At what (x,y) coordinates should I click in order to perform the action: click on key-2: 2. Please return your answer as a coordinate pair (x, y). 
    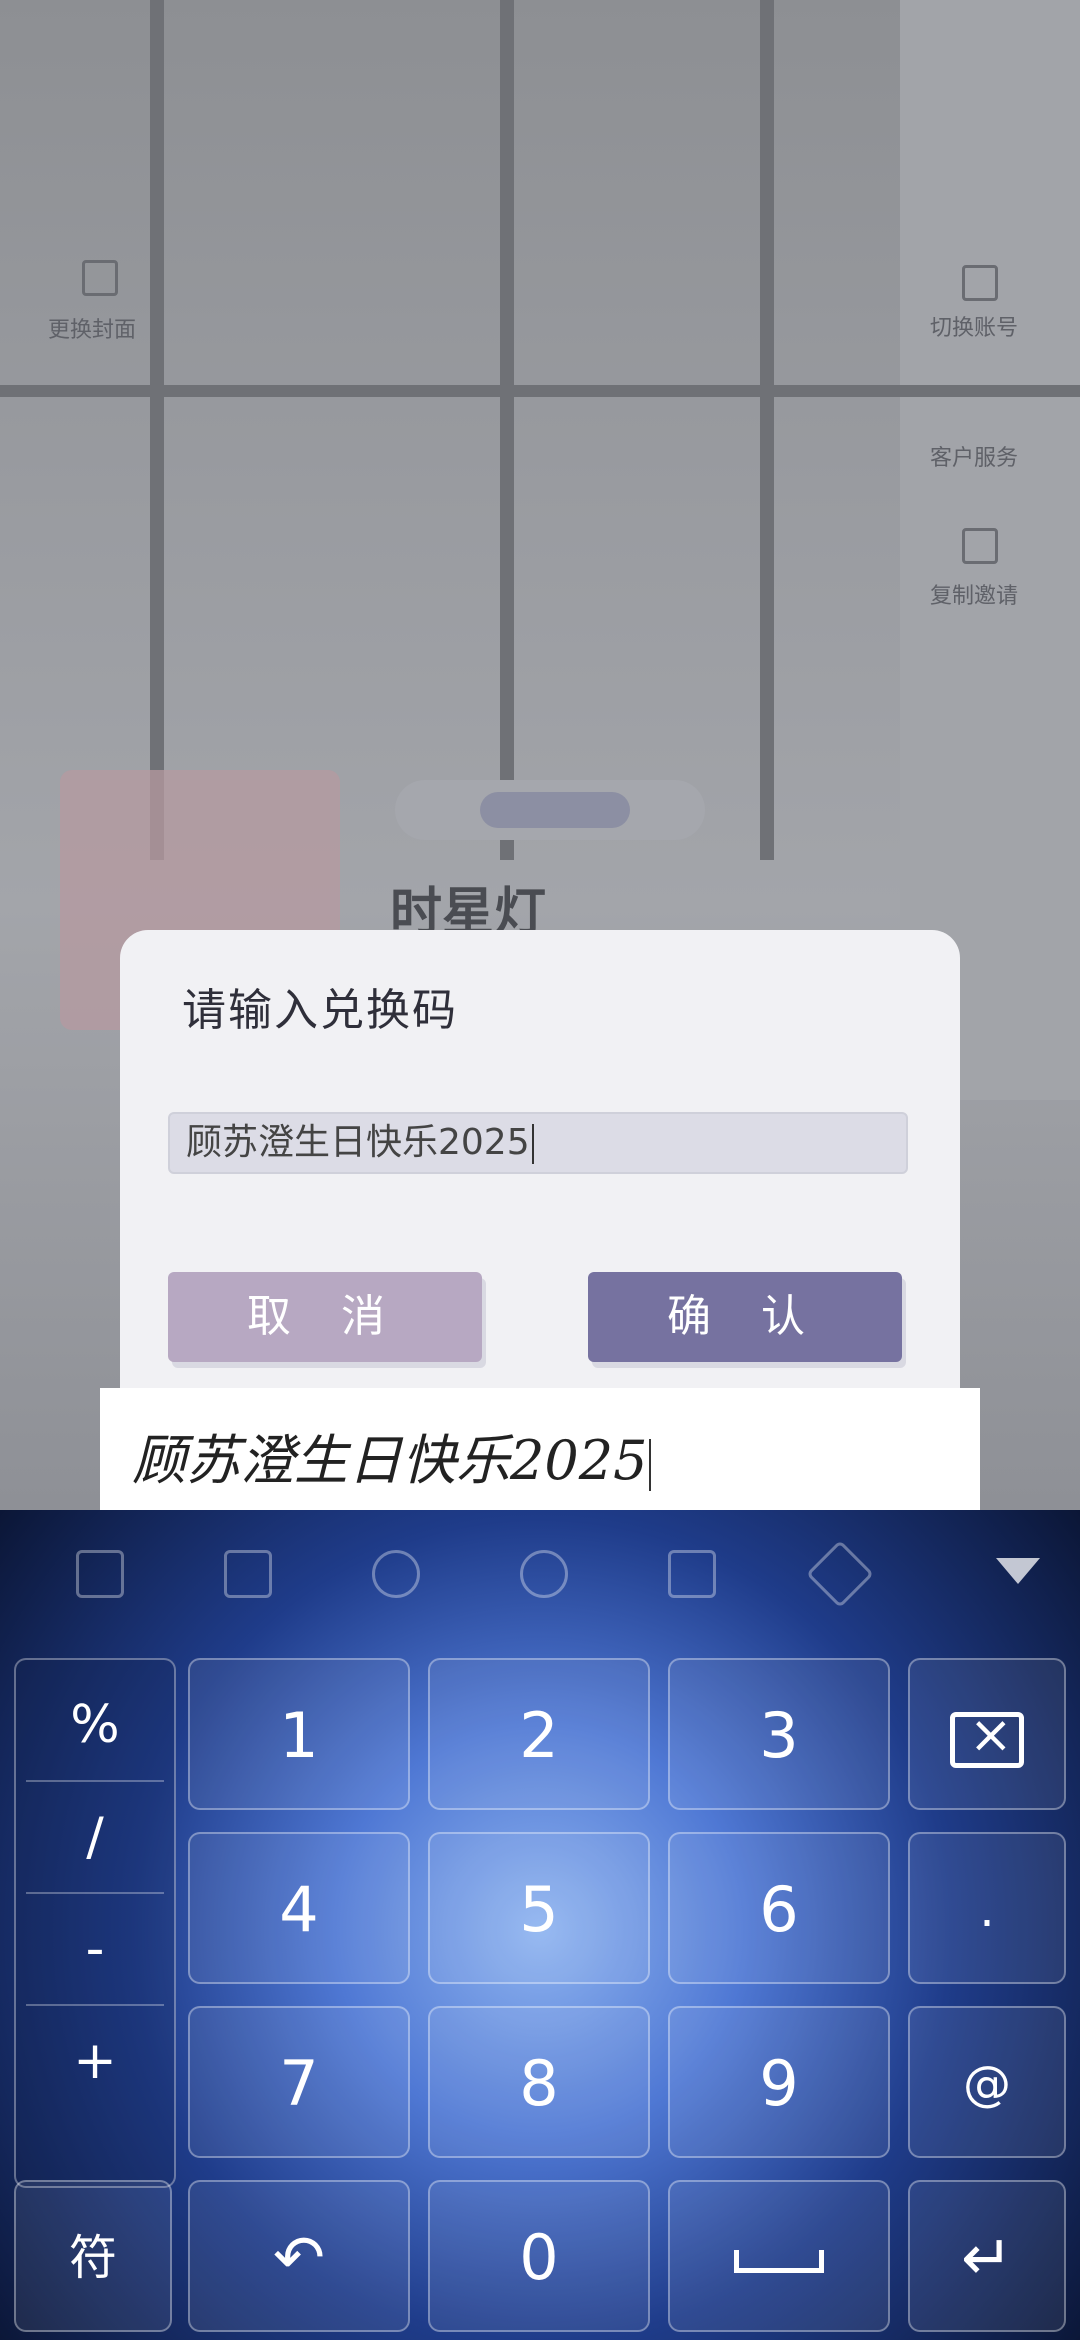
    Looking at the image, I should click on (539, 1734).